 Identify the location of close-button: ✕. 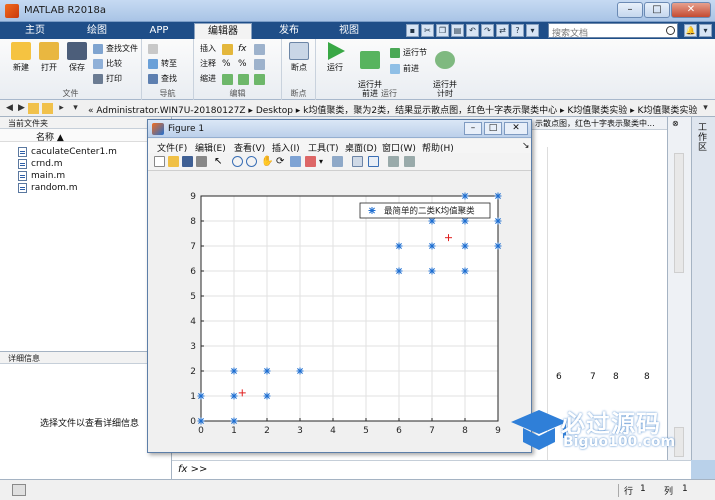
(691, 10).